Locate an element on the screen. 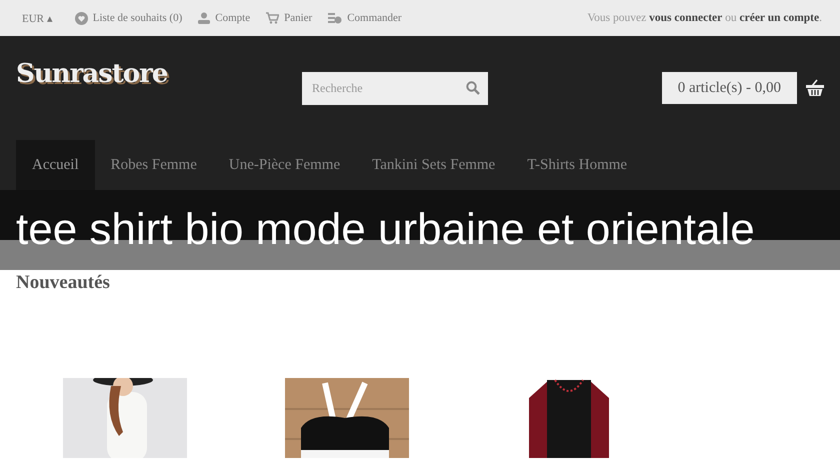 This screenshot has width=840, height=460. basket-icon is located at coordinates (815, 88).